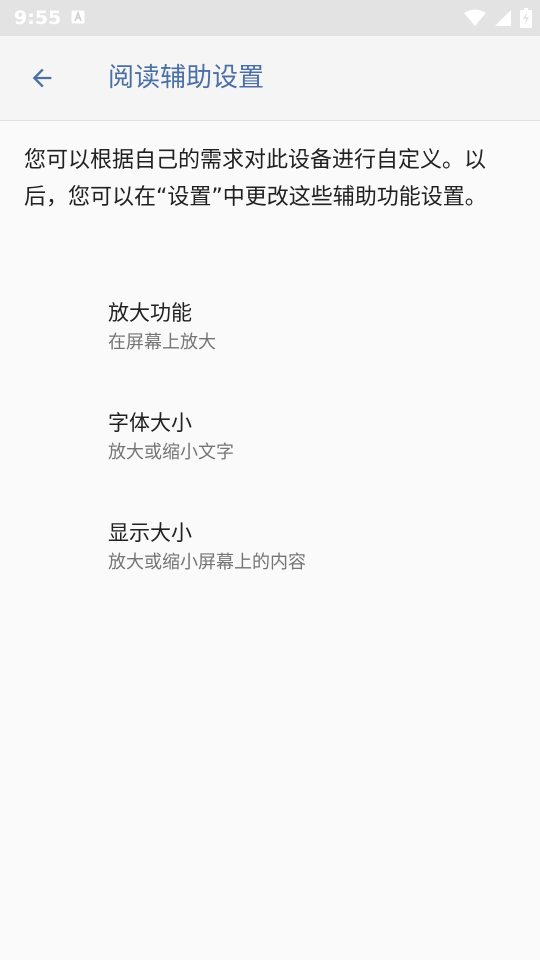 The width and height of the screenshot is (540, 960). I want to click on status-icons, so click(498, 18).